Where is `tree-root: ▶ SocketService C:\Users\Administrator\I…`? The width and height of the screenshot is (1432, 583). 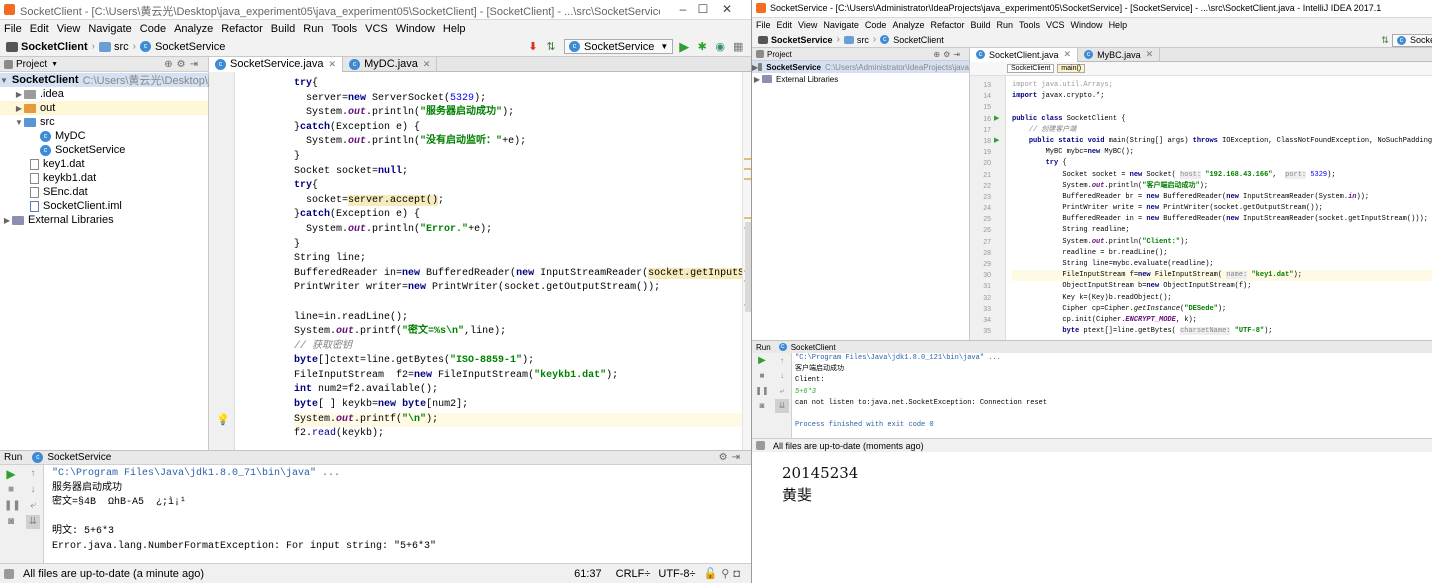 tree-root: ▶ SocketService C:\Users\Administrator\I… is located at coordinates (860, 67).